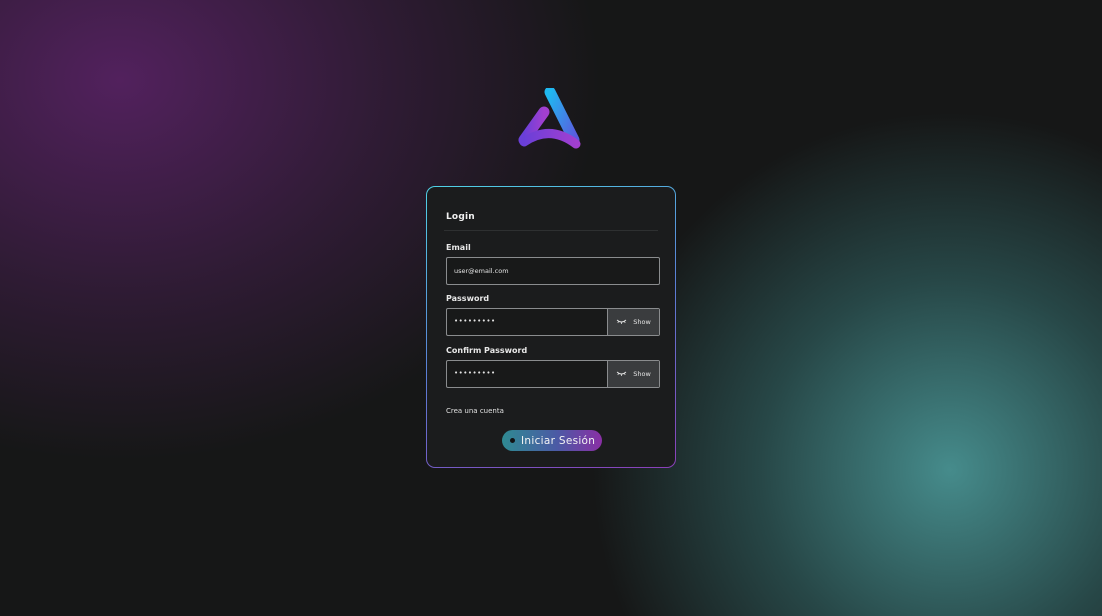 The height and width of the screenshot is (616, 1102). Describe the element at coordinates (553, 374) in the screenshot. I see `confirm-password-field: ••••••••• Show` at that location.